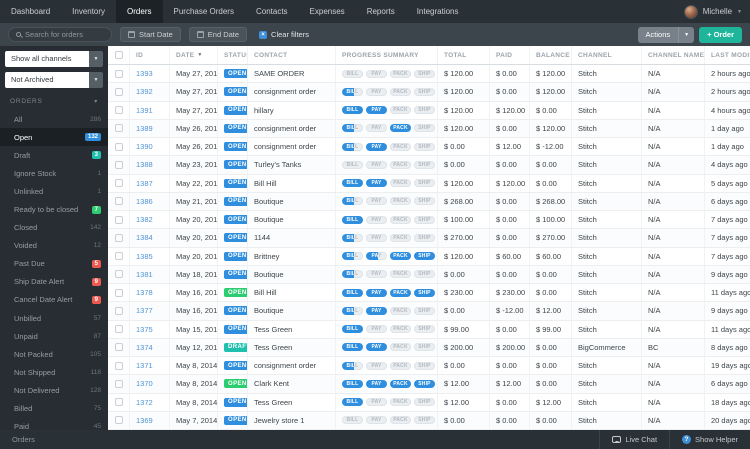 The image size is (750, 449). I want to click on order-id-link: 1369, so click(144, 420).